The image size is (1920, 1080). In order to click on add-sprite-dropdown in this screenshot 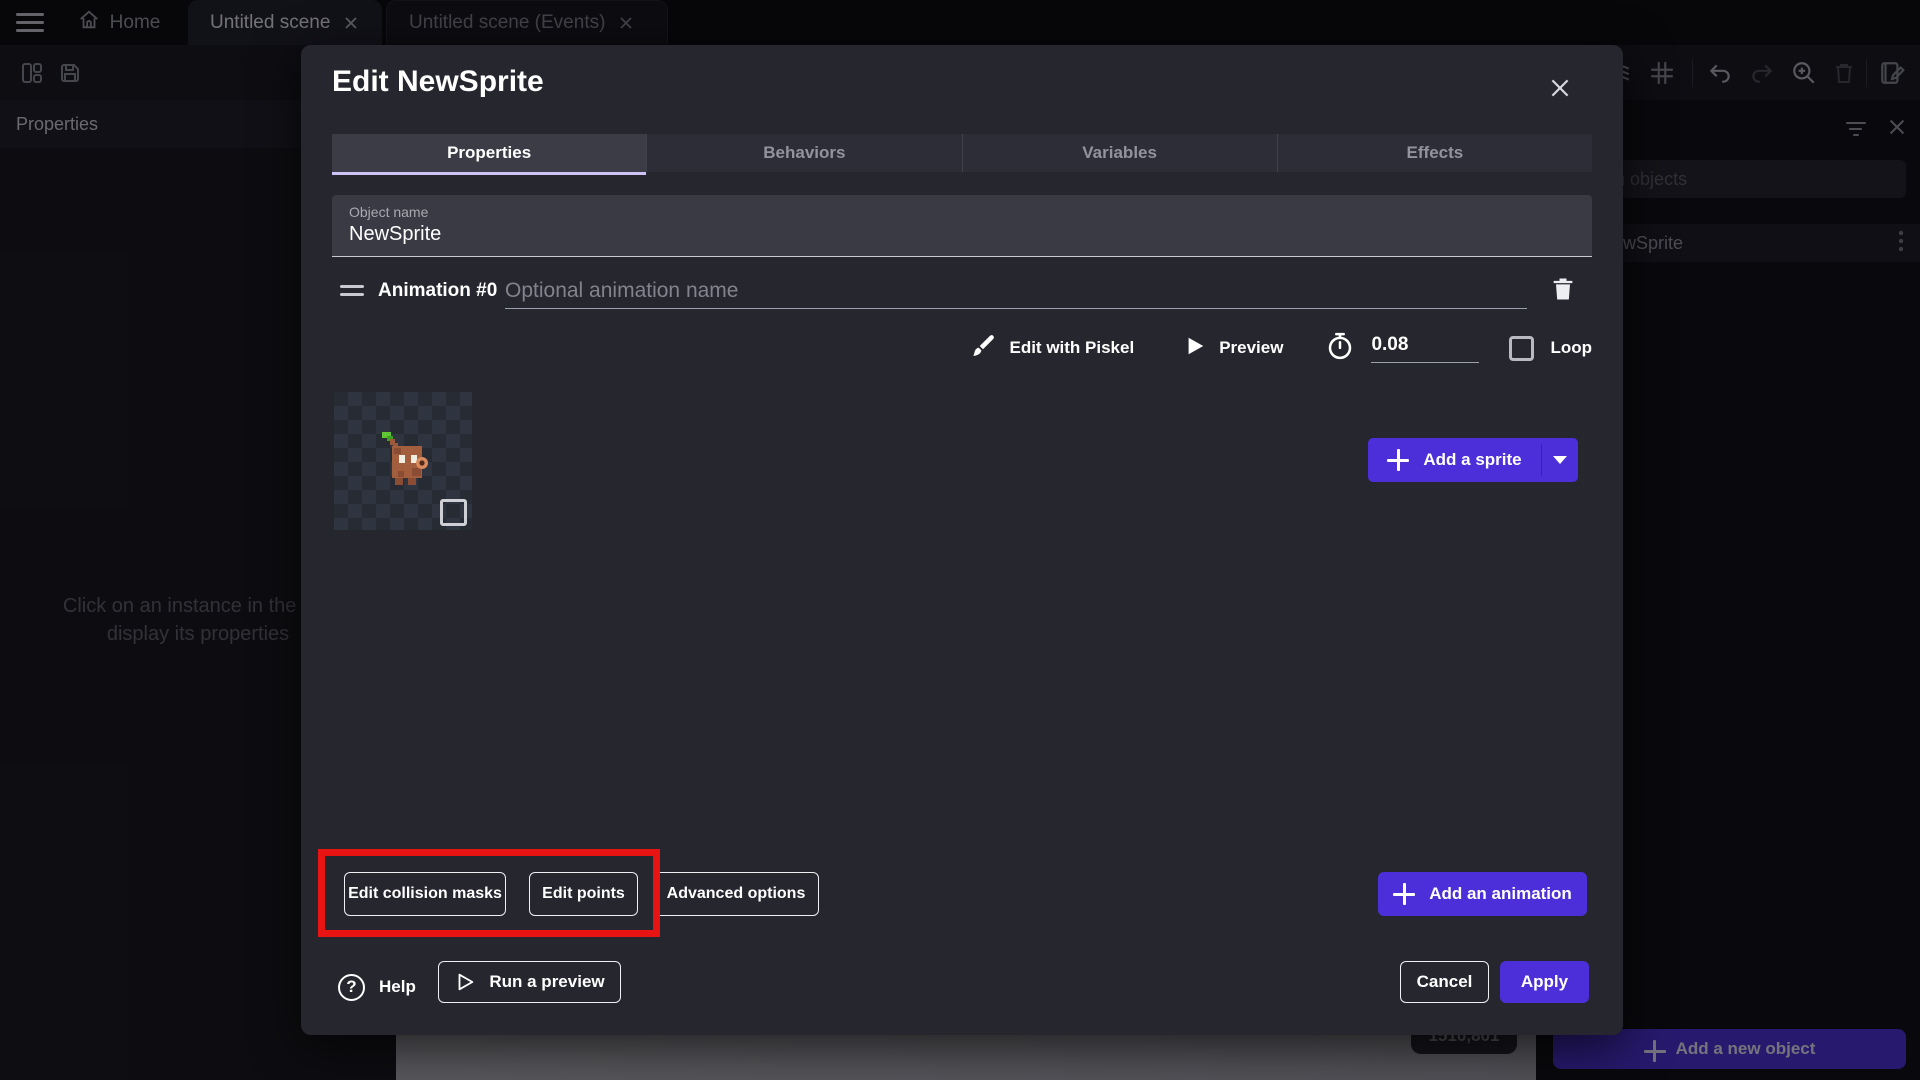, I will do `click(1560, 460)`.